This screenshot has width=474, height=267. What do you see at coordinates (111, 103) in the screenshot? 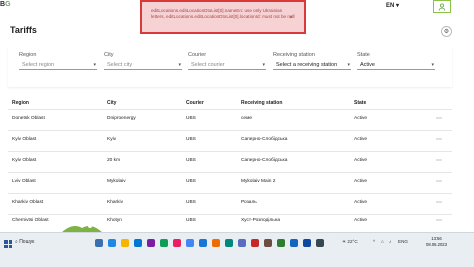
I see `column-header-city: City` at bounding box center [111, 103].